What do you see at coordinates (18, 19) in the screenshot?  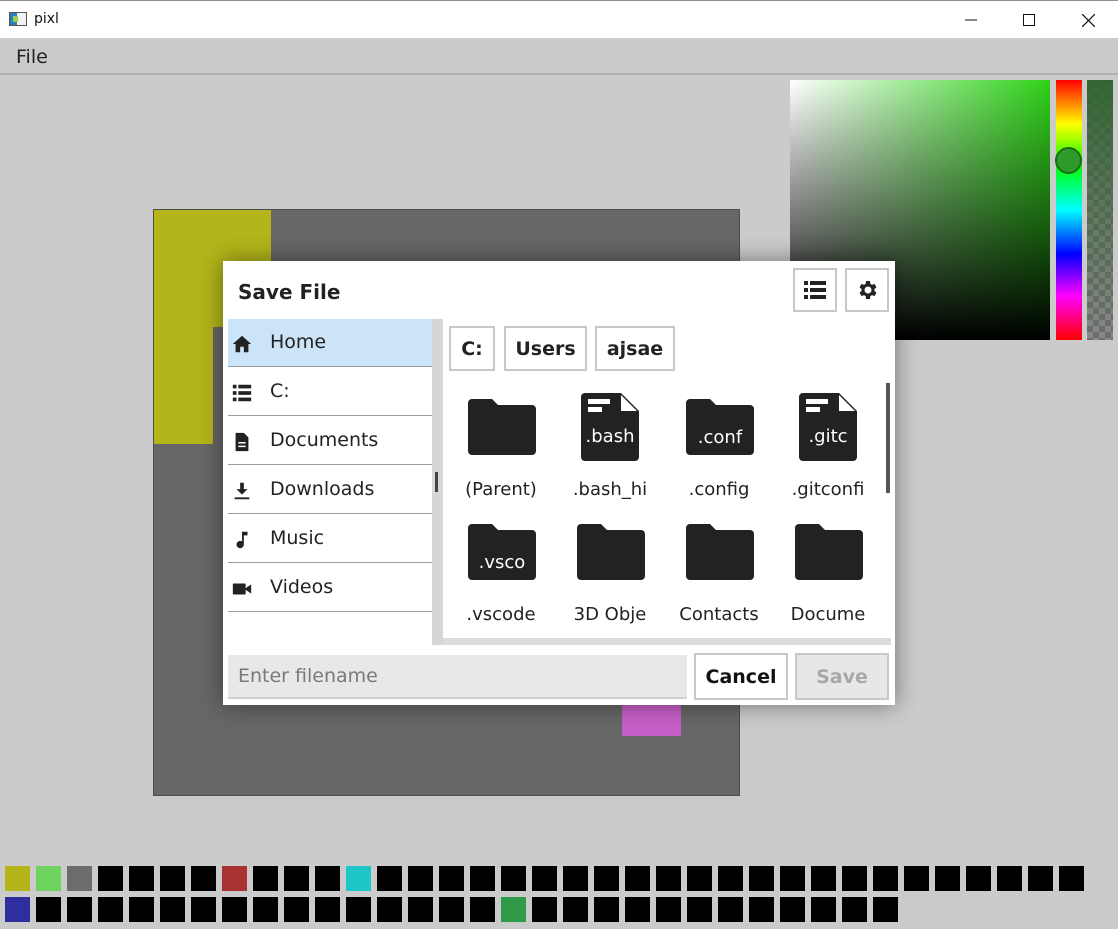 I see `app-icon` at bounding box center [18, 19].